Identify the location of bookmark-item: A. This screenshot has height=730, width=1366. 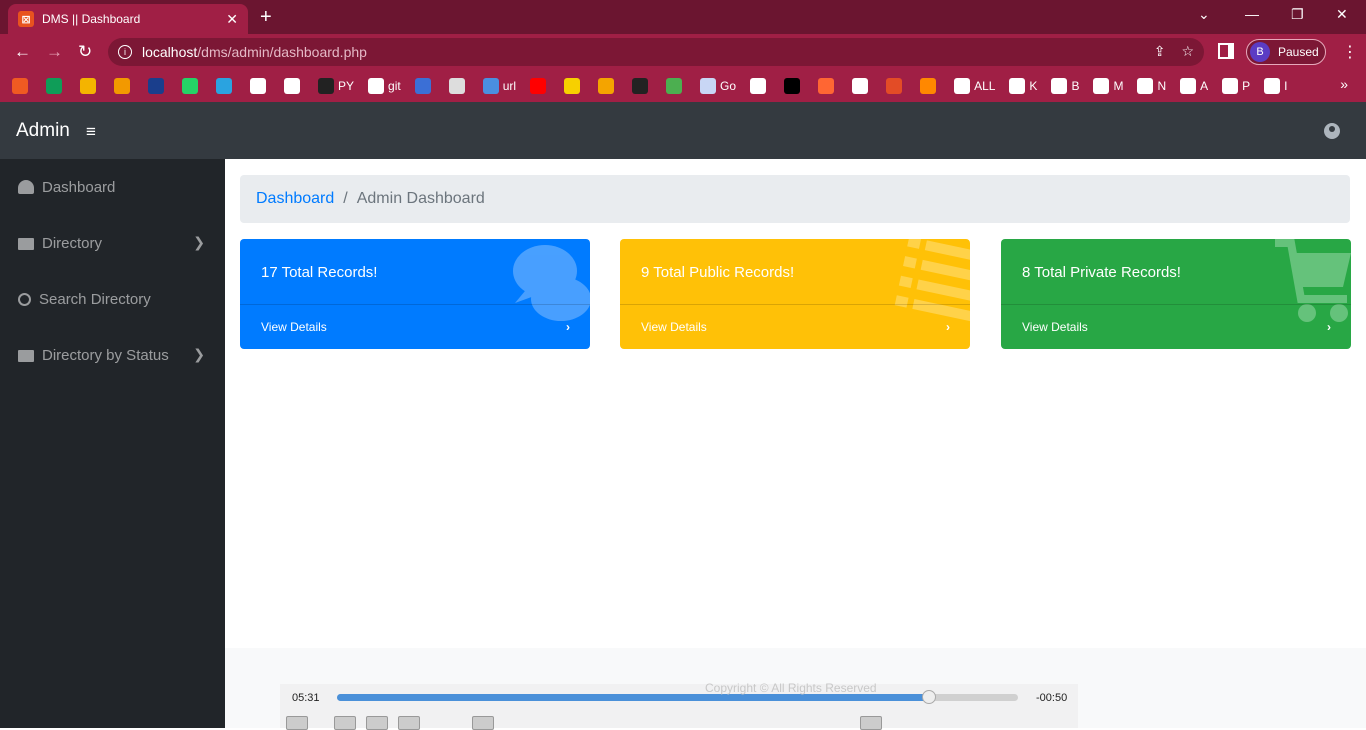
(1194, 86).